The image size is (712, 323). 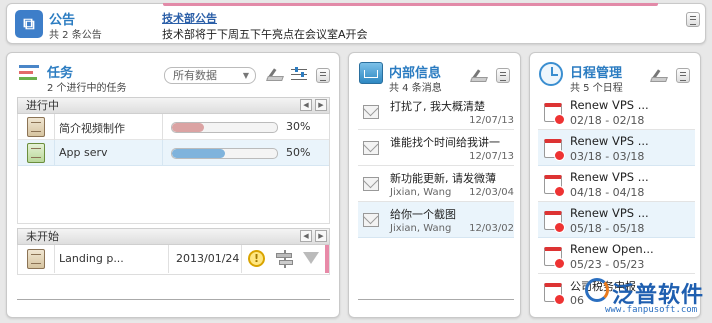 I want to click on schedule-item: Renew VPS ... 03/18 - 03/18, so click(x=616, y=148).